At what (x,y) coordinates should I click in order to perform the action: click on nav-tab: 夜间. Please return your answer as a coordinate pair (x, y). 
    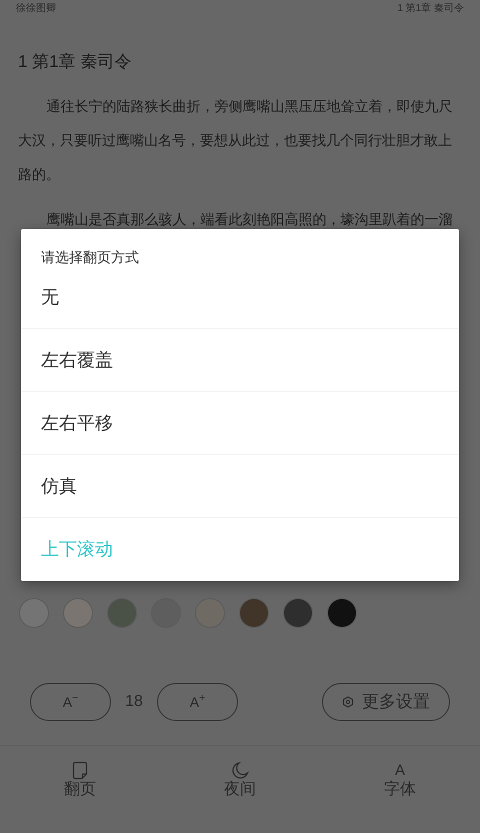
    Looking at the image, I should click on (240, 789).